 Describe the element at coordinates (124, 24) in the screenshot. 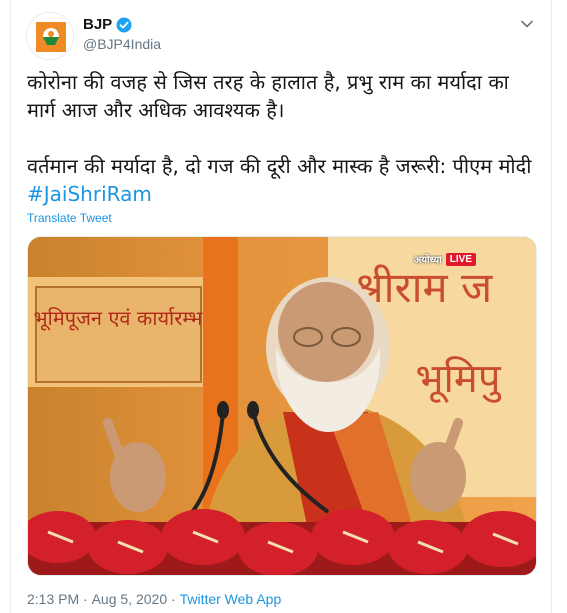

I see `verified-badge-icon` at that location.